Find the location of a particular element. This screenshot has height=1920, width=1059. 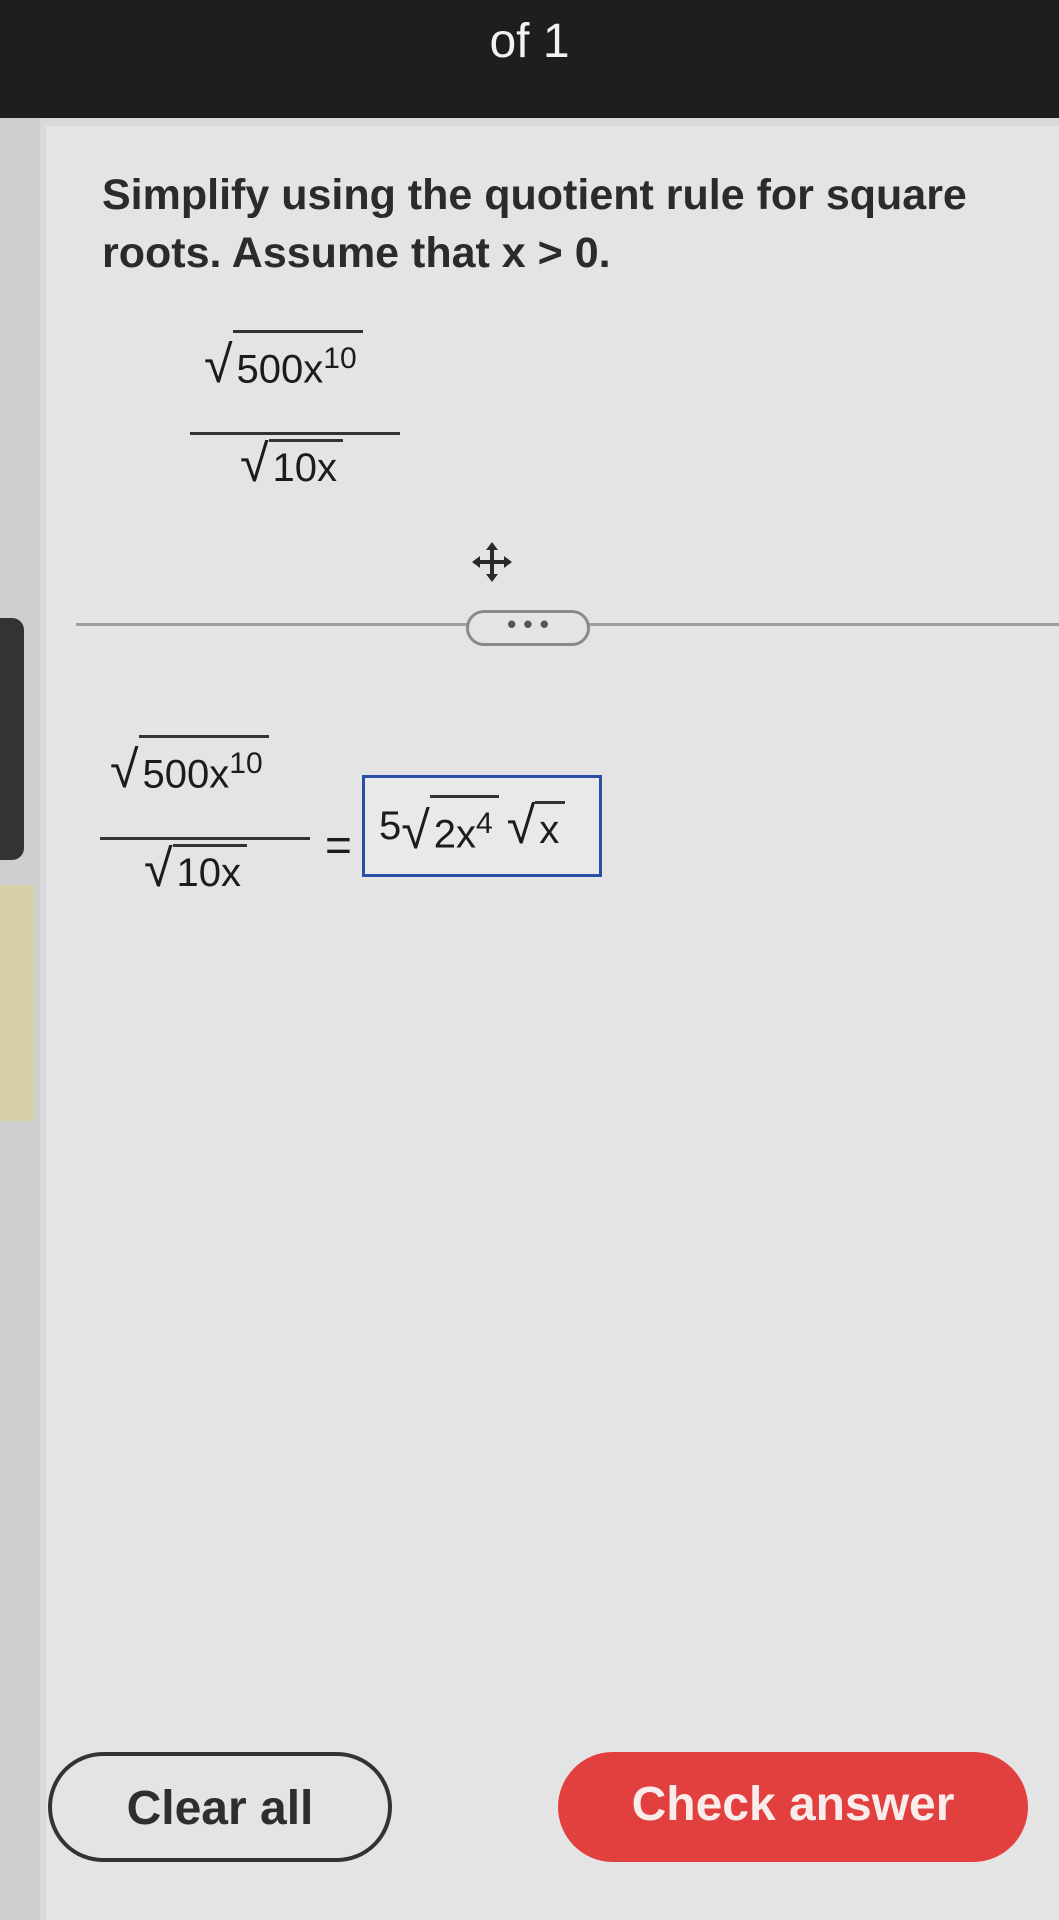

move-icon is located at coordinates (492, 562).